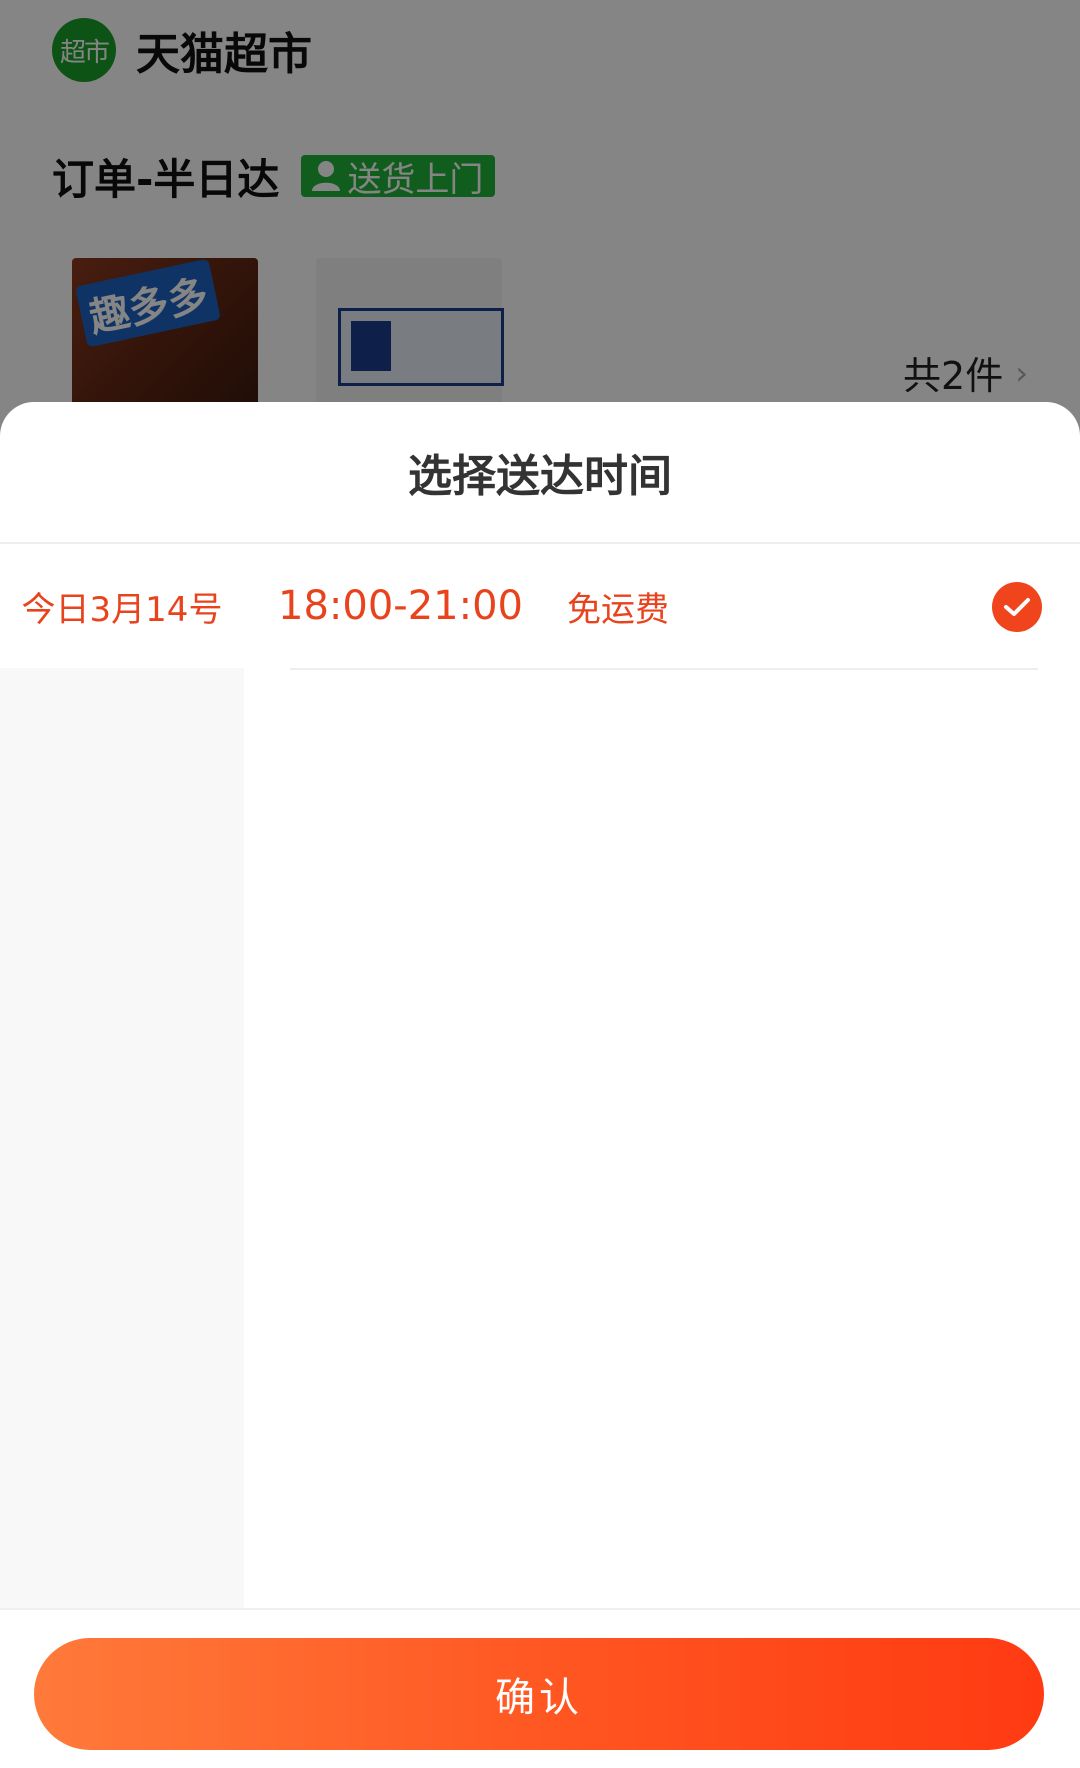  I want to click on sheet-footer: 确认, so click(540, 1688).